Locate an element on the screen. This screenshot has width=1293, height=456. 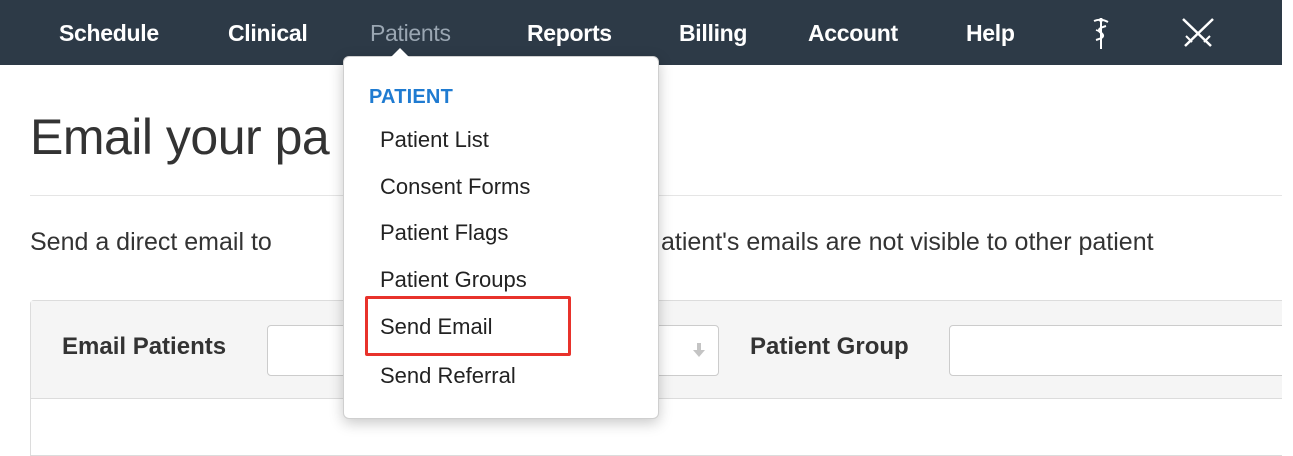
menu-item-patient-groups: Patient Groups is located at coordinates (453, 280).